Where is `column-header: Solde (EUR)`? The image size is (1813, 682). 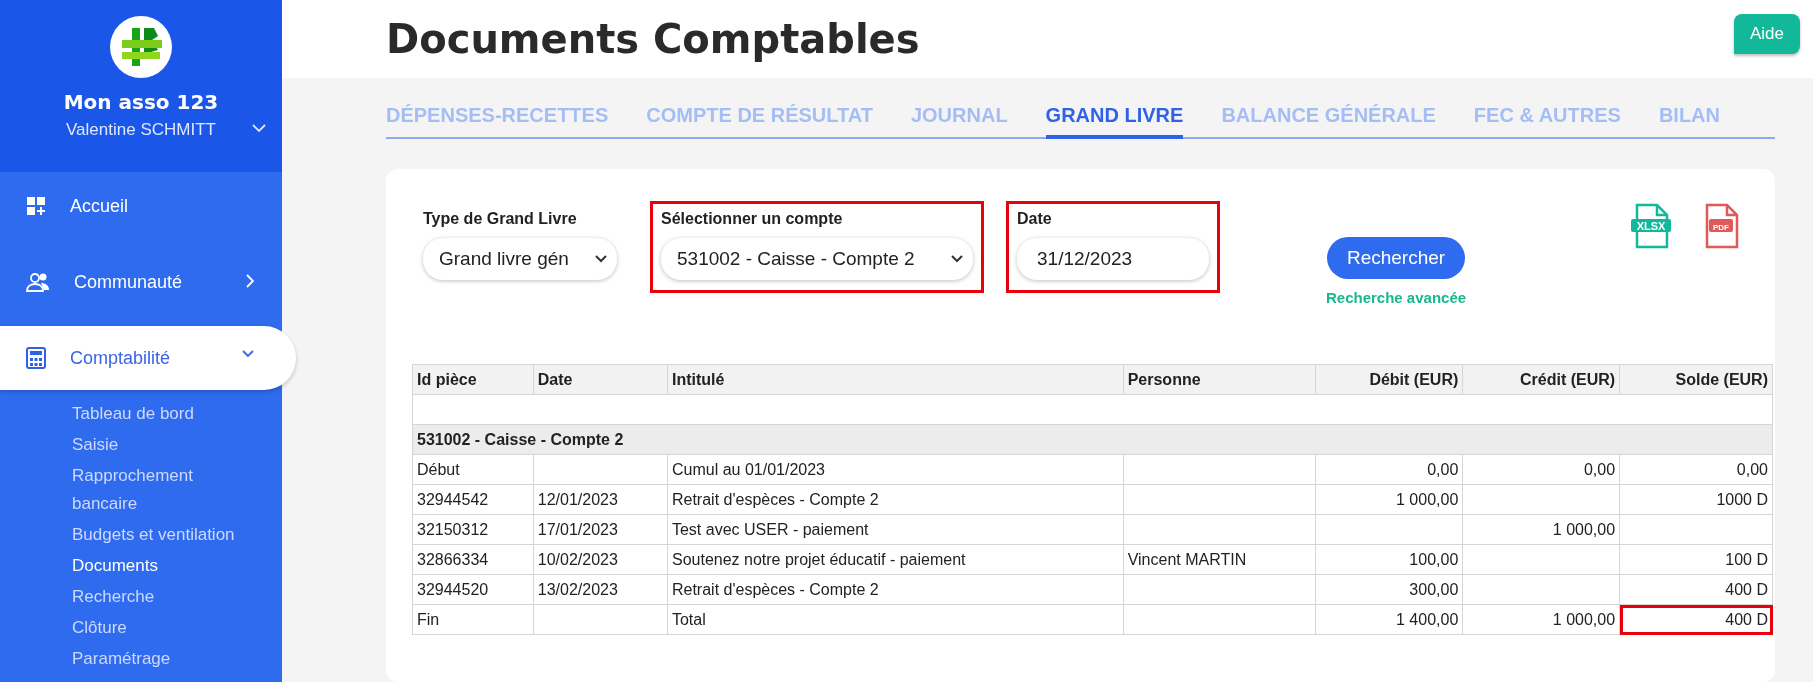
column-header: Solde (EUR) is located at coordinates (1696, 379).